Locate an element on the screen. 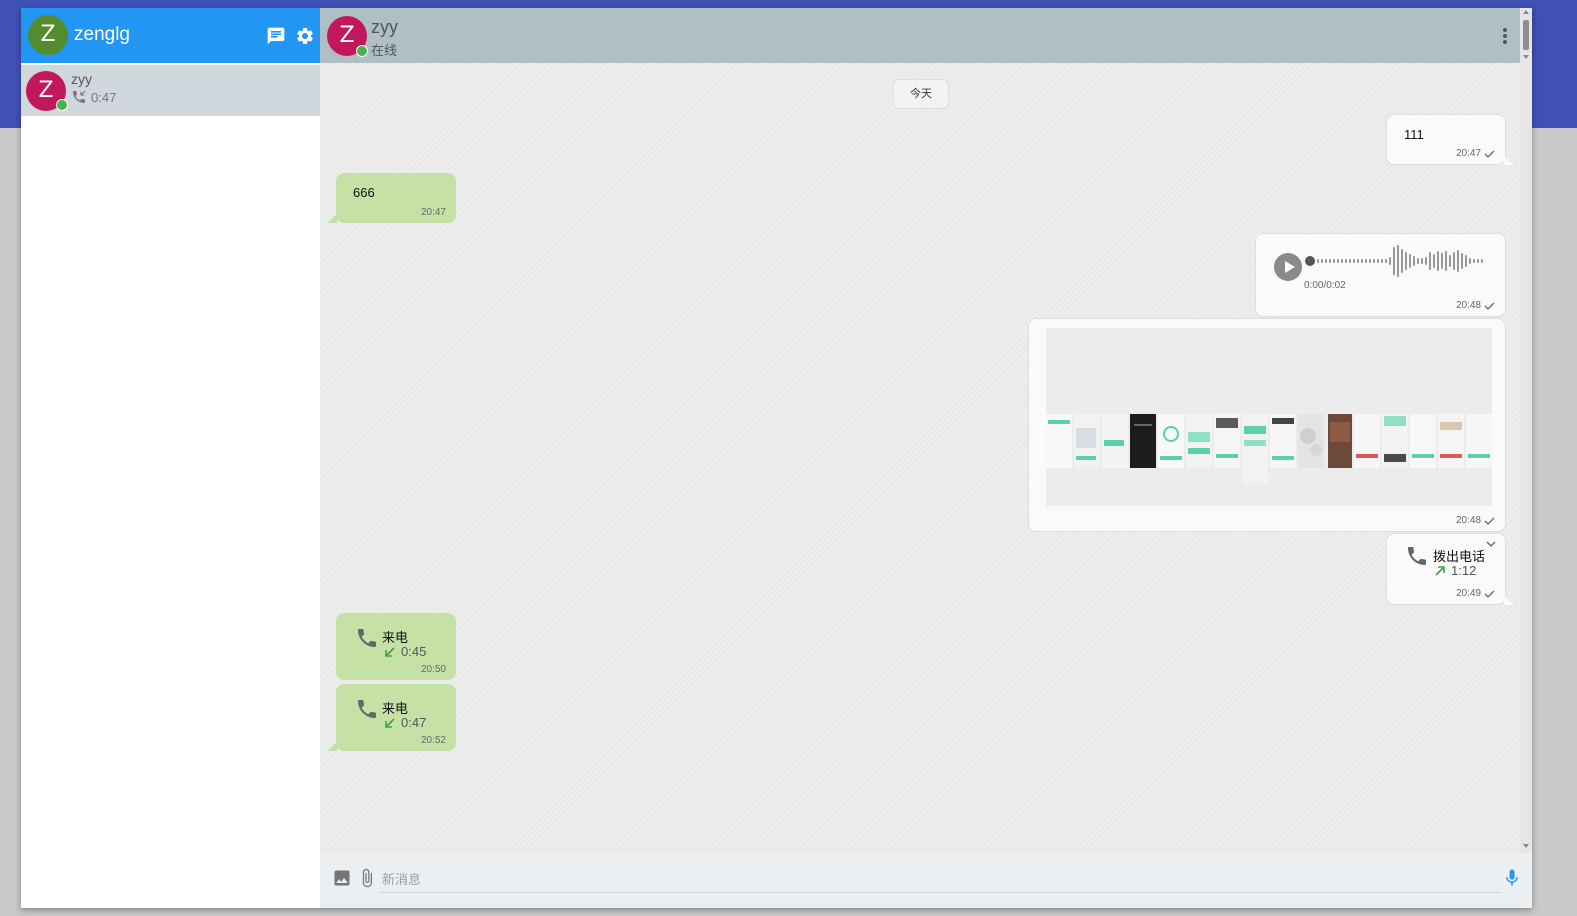 The image size is (1577, 916). call-duration: 1:12 is located at coordinates (1455, 570).